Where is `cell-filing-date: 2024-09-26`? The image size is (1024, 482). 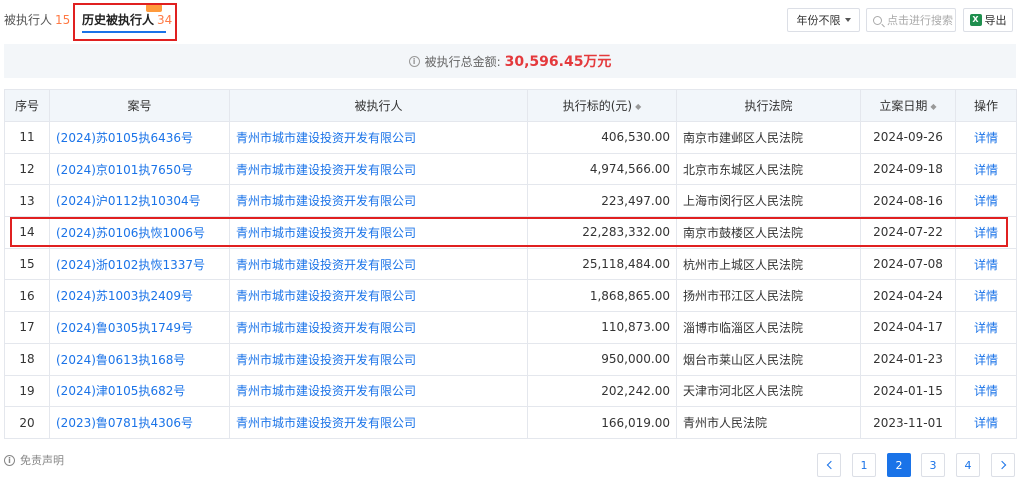
cell-filing-date: 2024-09-26 is located at coordinates (908, 137).